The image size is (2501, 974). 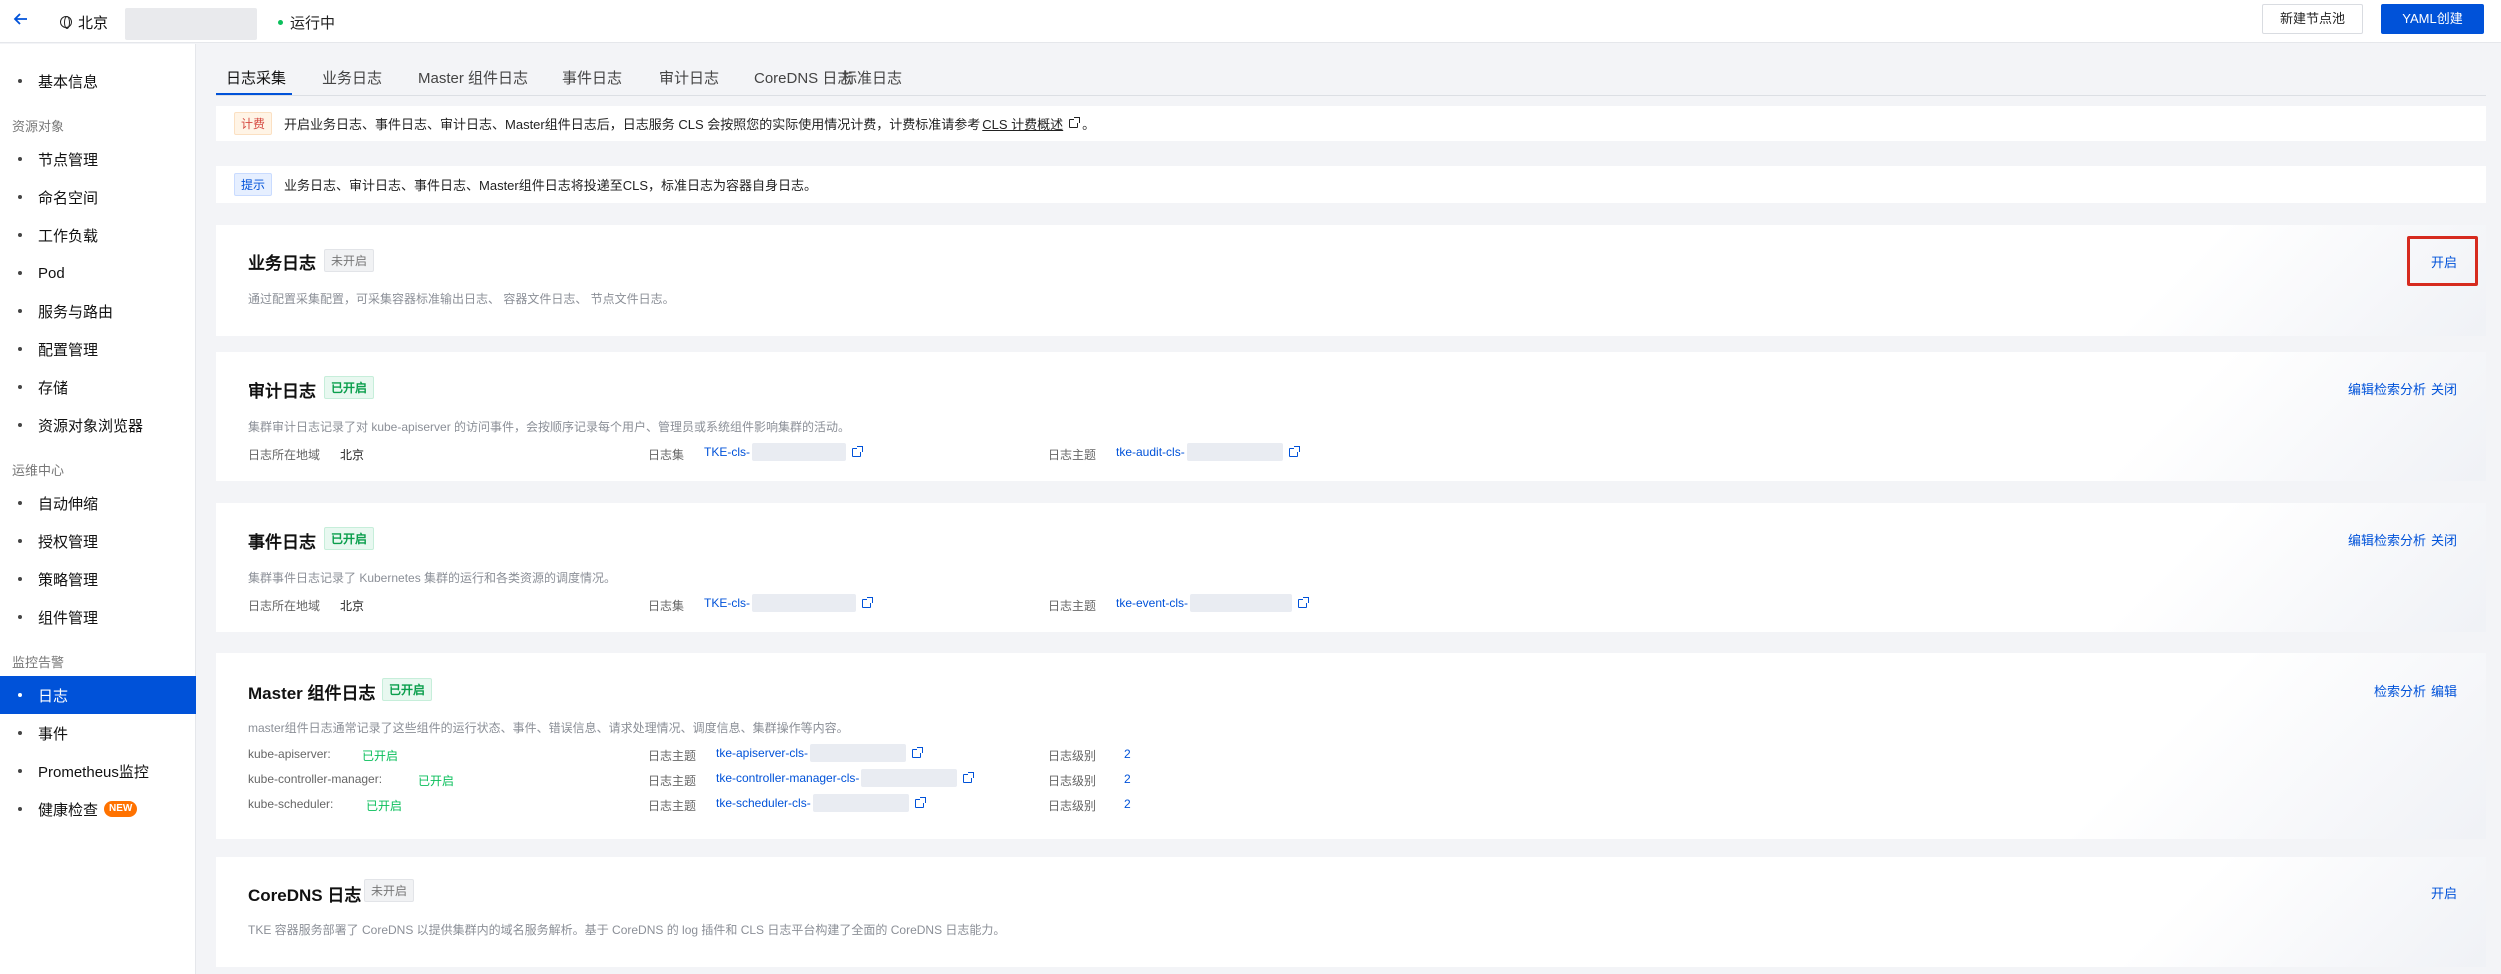 I want to click on sidebar-group-ops: 运维中心, so click(x=38, y=470).